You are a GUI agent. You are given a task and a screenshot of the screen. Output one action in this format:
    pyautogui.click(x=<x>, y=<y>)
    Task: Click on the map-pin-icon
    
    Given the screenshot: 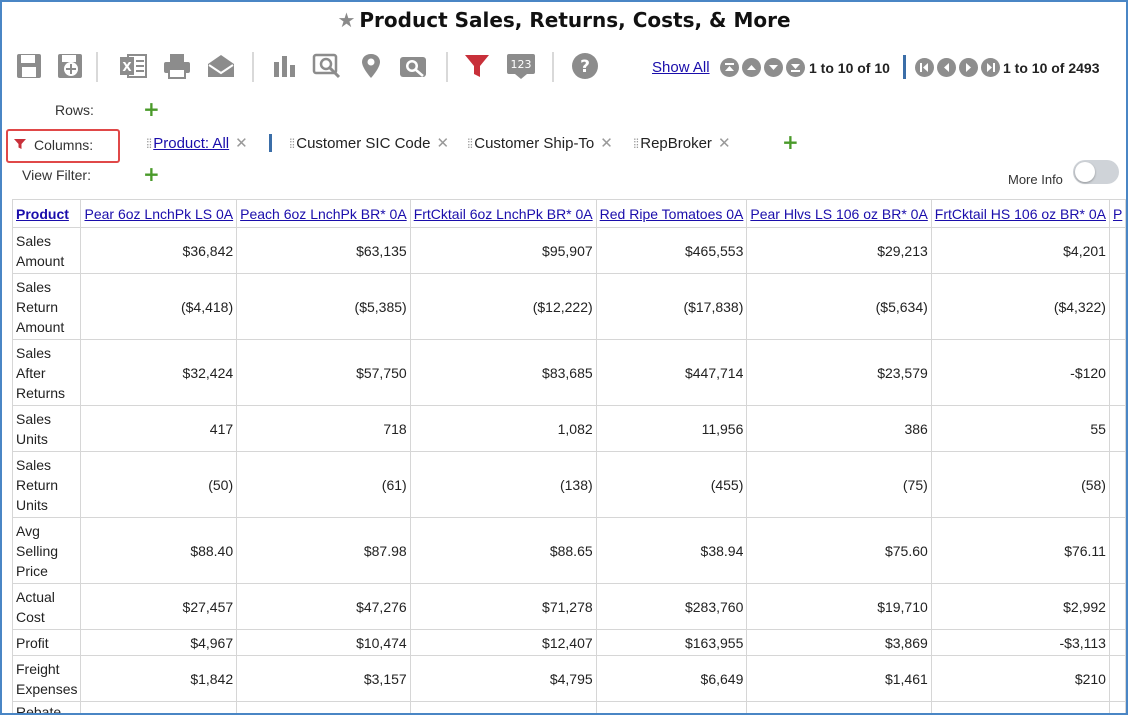 What is the action you would take?
    pyautogui.click(x=371, y=66)
    